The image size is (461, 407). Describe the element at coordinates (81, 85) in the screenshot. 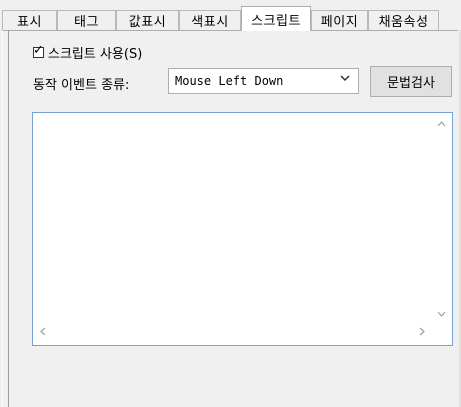

I see `event-type-label: 동작 이벤트 종류:` at that location.